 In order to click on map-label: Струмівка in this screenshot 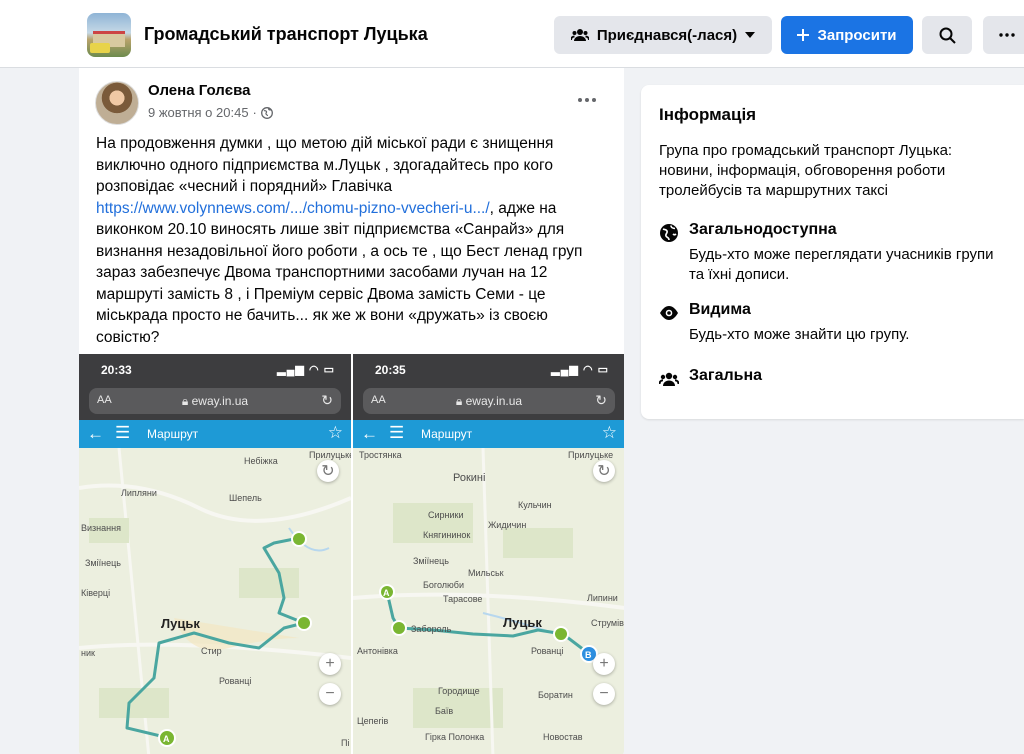, I will do `click(607, 623)`.